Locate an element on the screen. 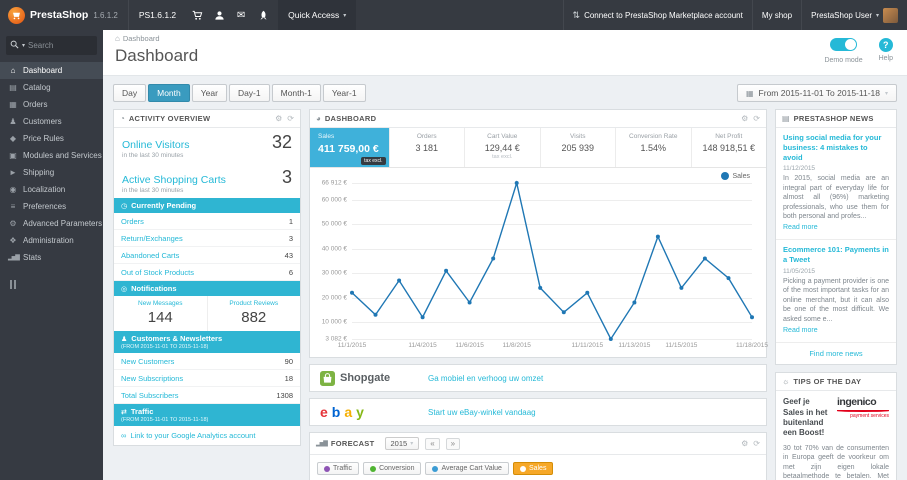 Image resolution: width=907 pixels, height=480 pixels. sidebar-item-dashboard: ⌂ Dashboard is located at coordinates (51, 70).